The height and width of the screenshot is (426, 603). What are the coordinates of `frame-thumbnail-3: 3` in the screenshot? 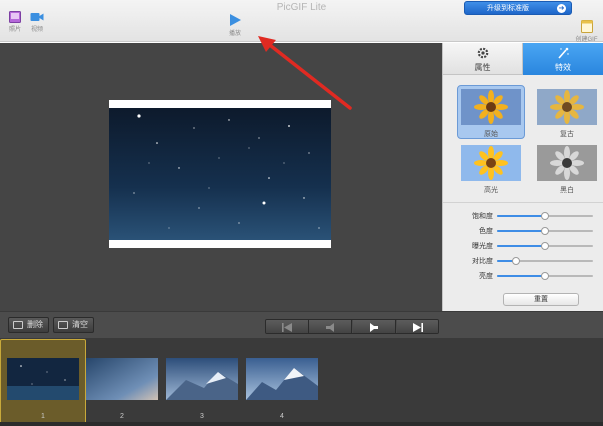 It's located at (202, 389).